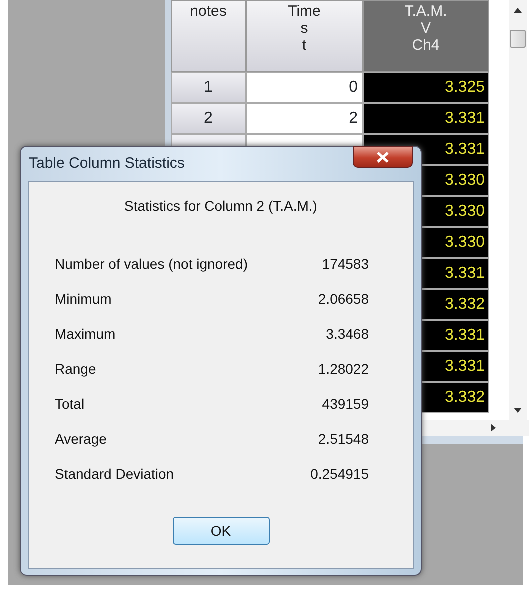 Image resolution: width=529 pixels, height=589 pixels. I want to click on scroll-right-icon, so click(493, 428).